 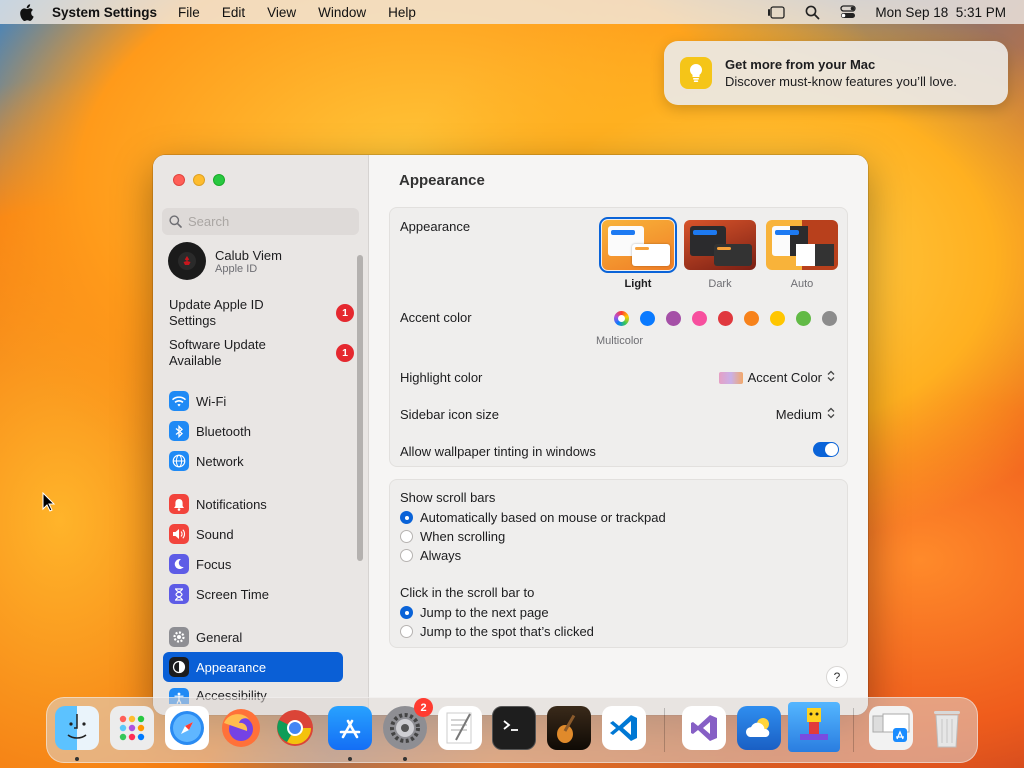 I want to click on window-controls, so click(x=199, y=180).